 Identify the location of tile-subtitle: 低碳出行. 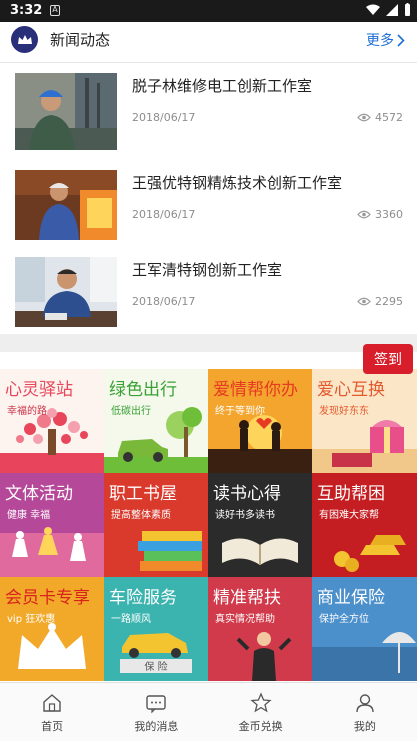
(131, 411).